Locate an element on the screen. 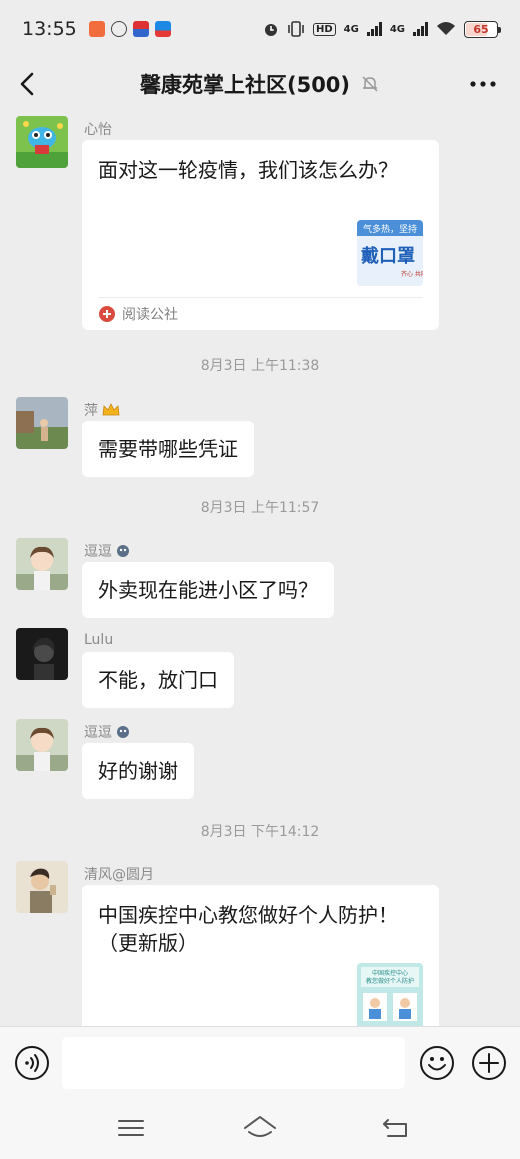 The height and width of the screenshot is (1159, 520). source-logo-icon is located at coordinates (107, 314).